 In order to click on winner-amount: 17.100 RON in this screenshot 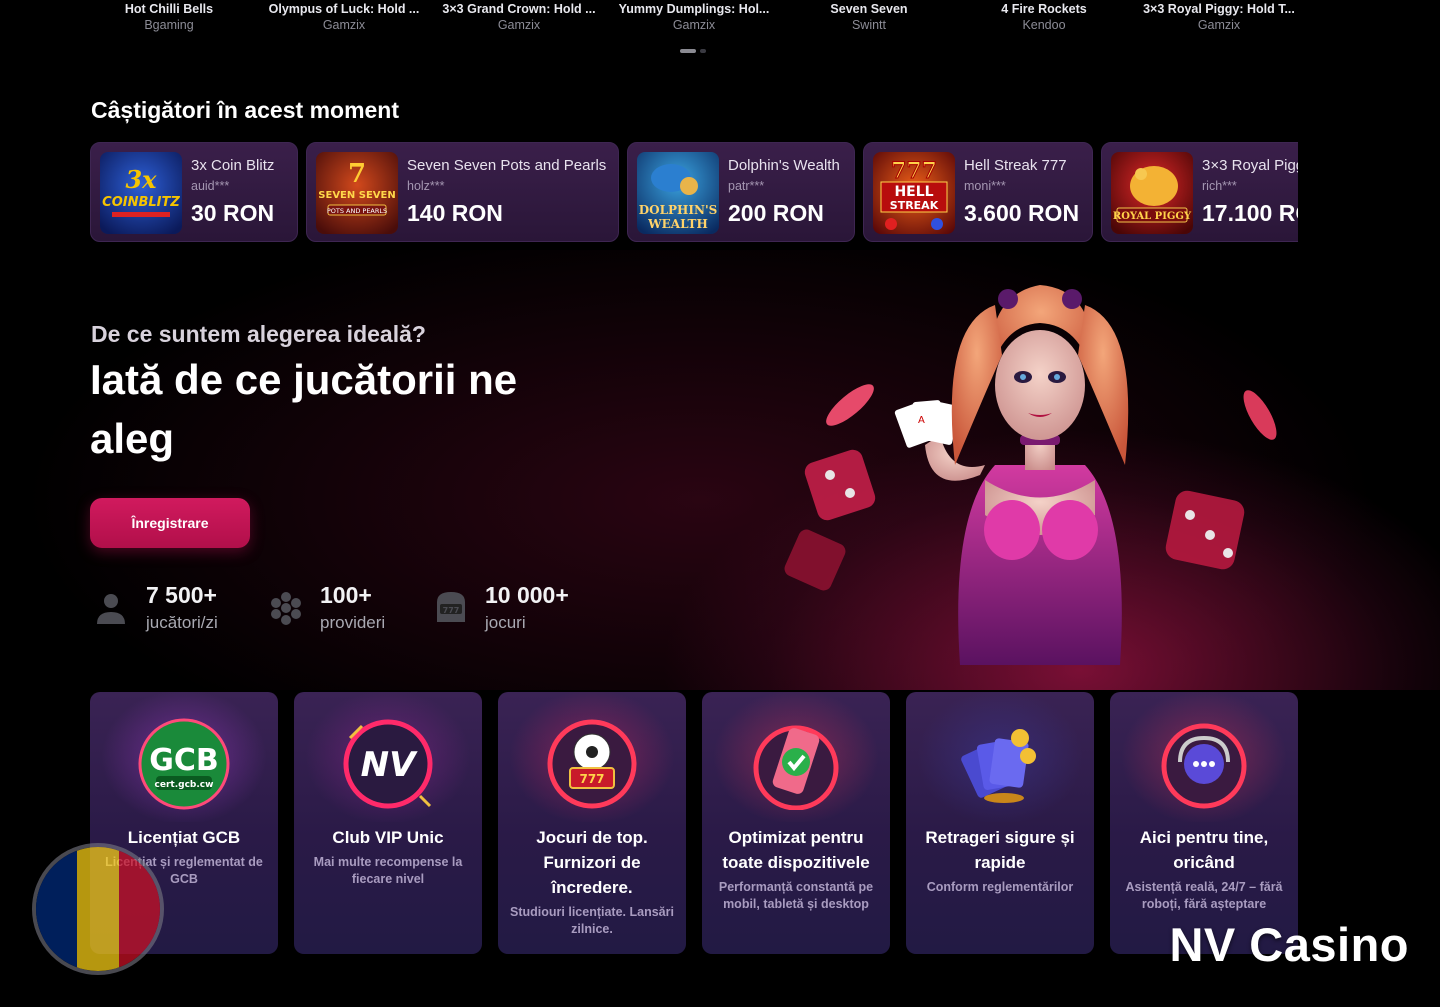, I will do `click(1250, 213)`.